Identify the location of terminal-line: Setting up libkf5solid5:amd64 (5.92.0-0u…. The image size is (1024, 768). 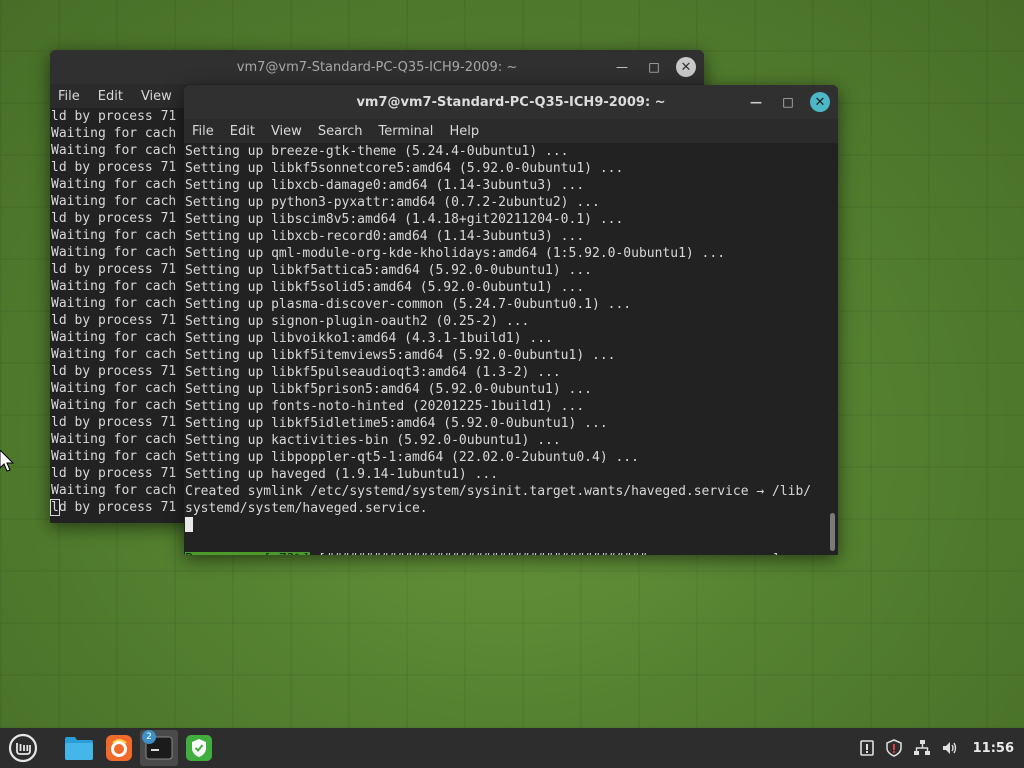
(385, 287).